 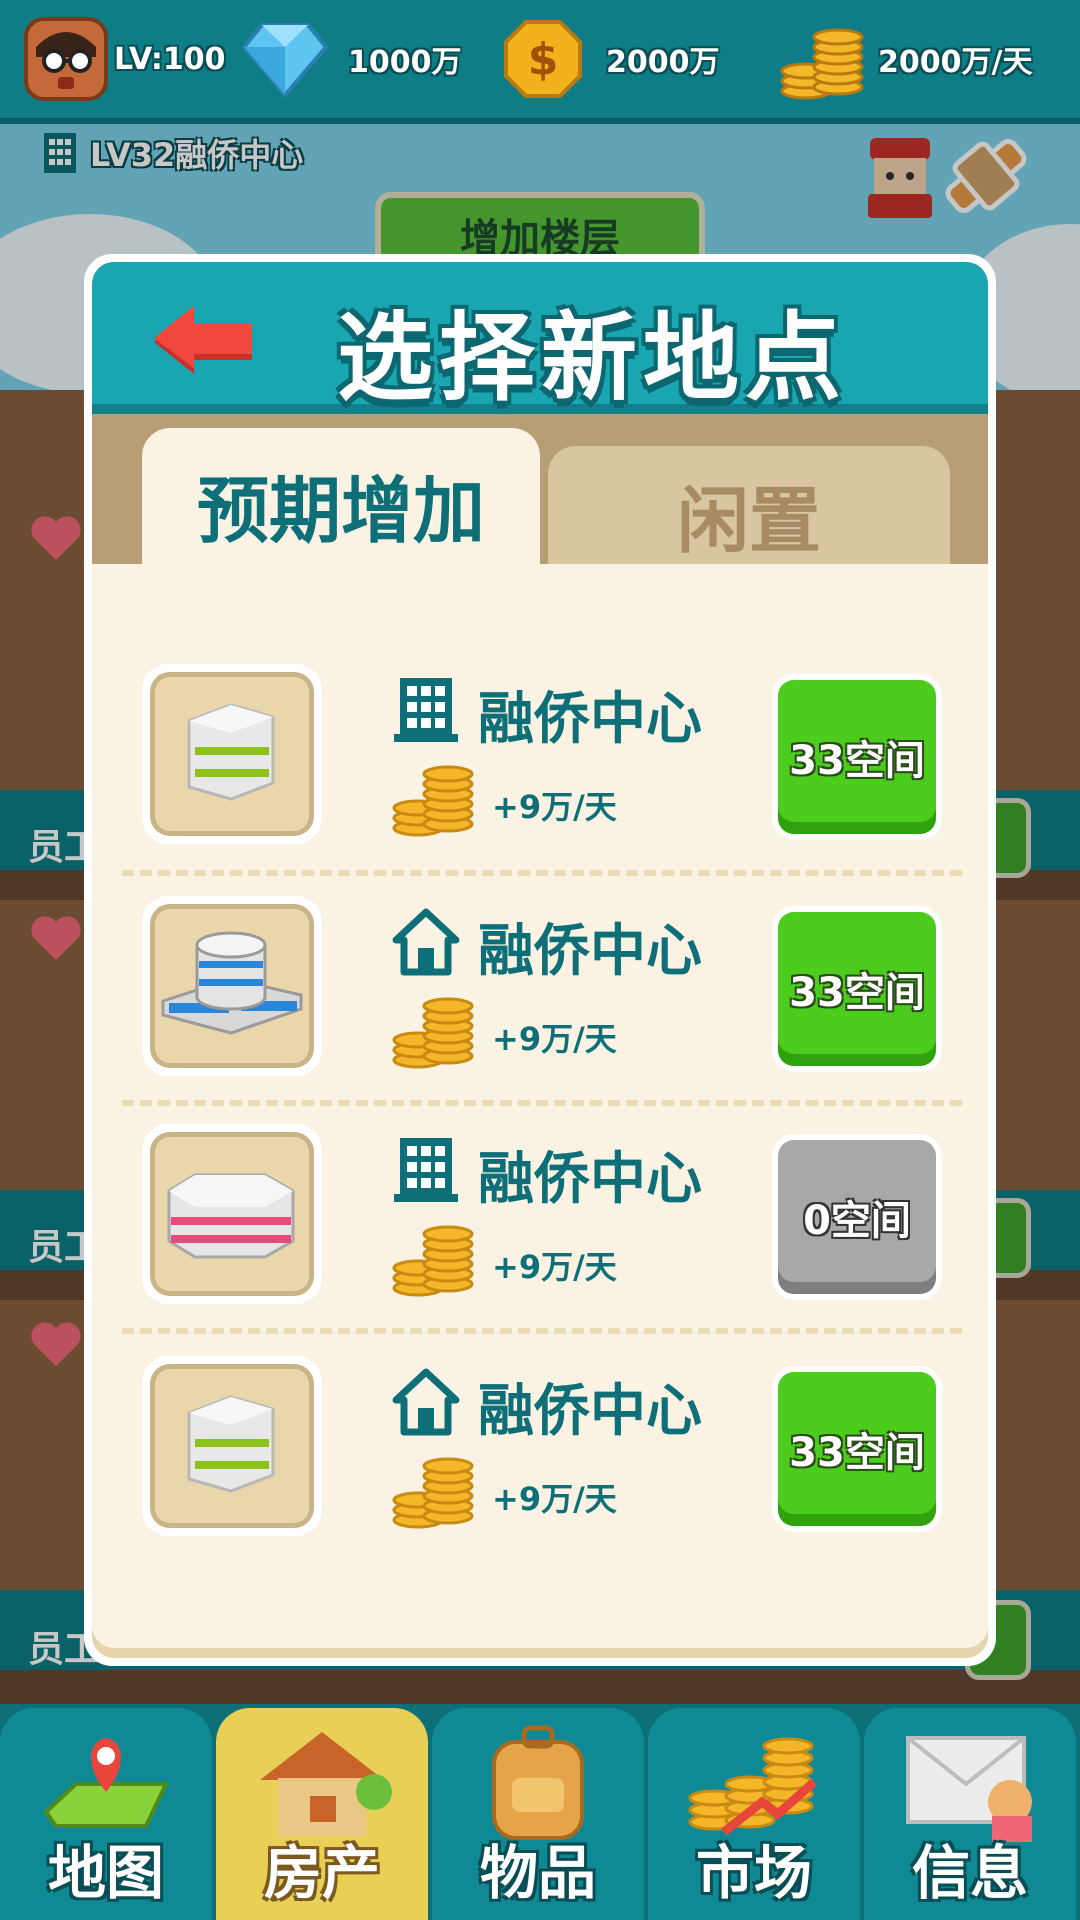 I want to click on player-avatar-icon, so click(x=66, y=59).